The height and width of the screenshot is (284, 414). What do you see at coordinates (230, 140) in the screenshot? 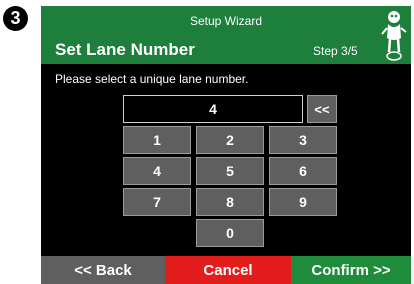
I see `keypad-key-2: 2` at bounding box center [230, 140].